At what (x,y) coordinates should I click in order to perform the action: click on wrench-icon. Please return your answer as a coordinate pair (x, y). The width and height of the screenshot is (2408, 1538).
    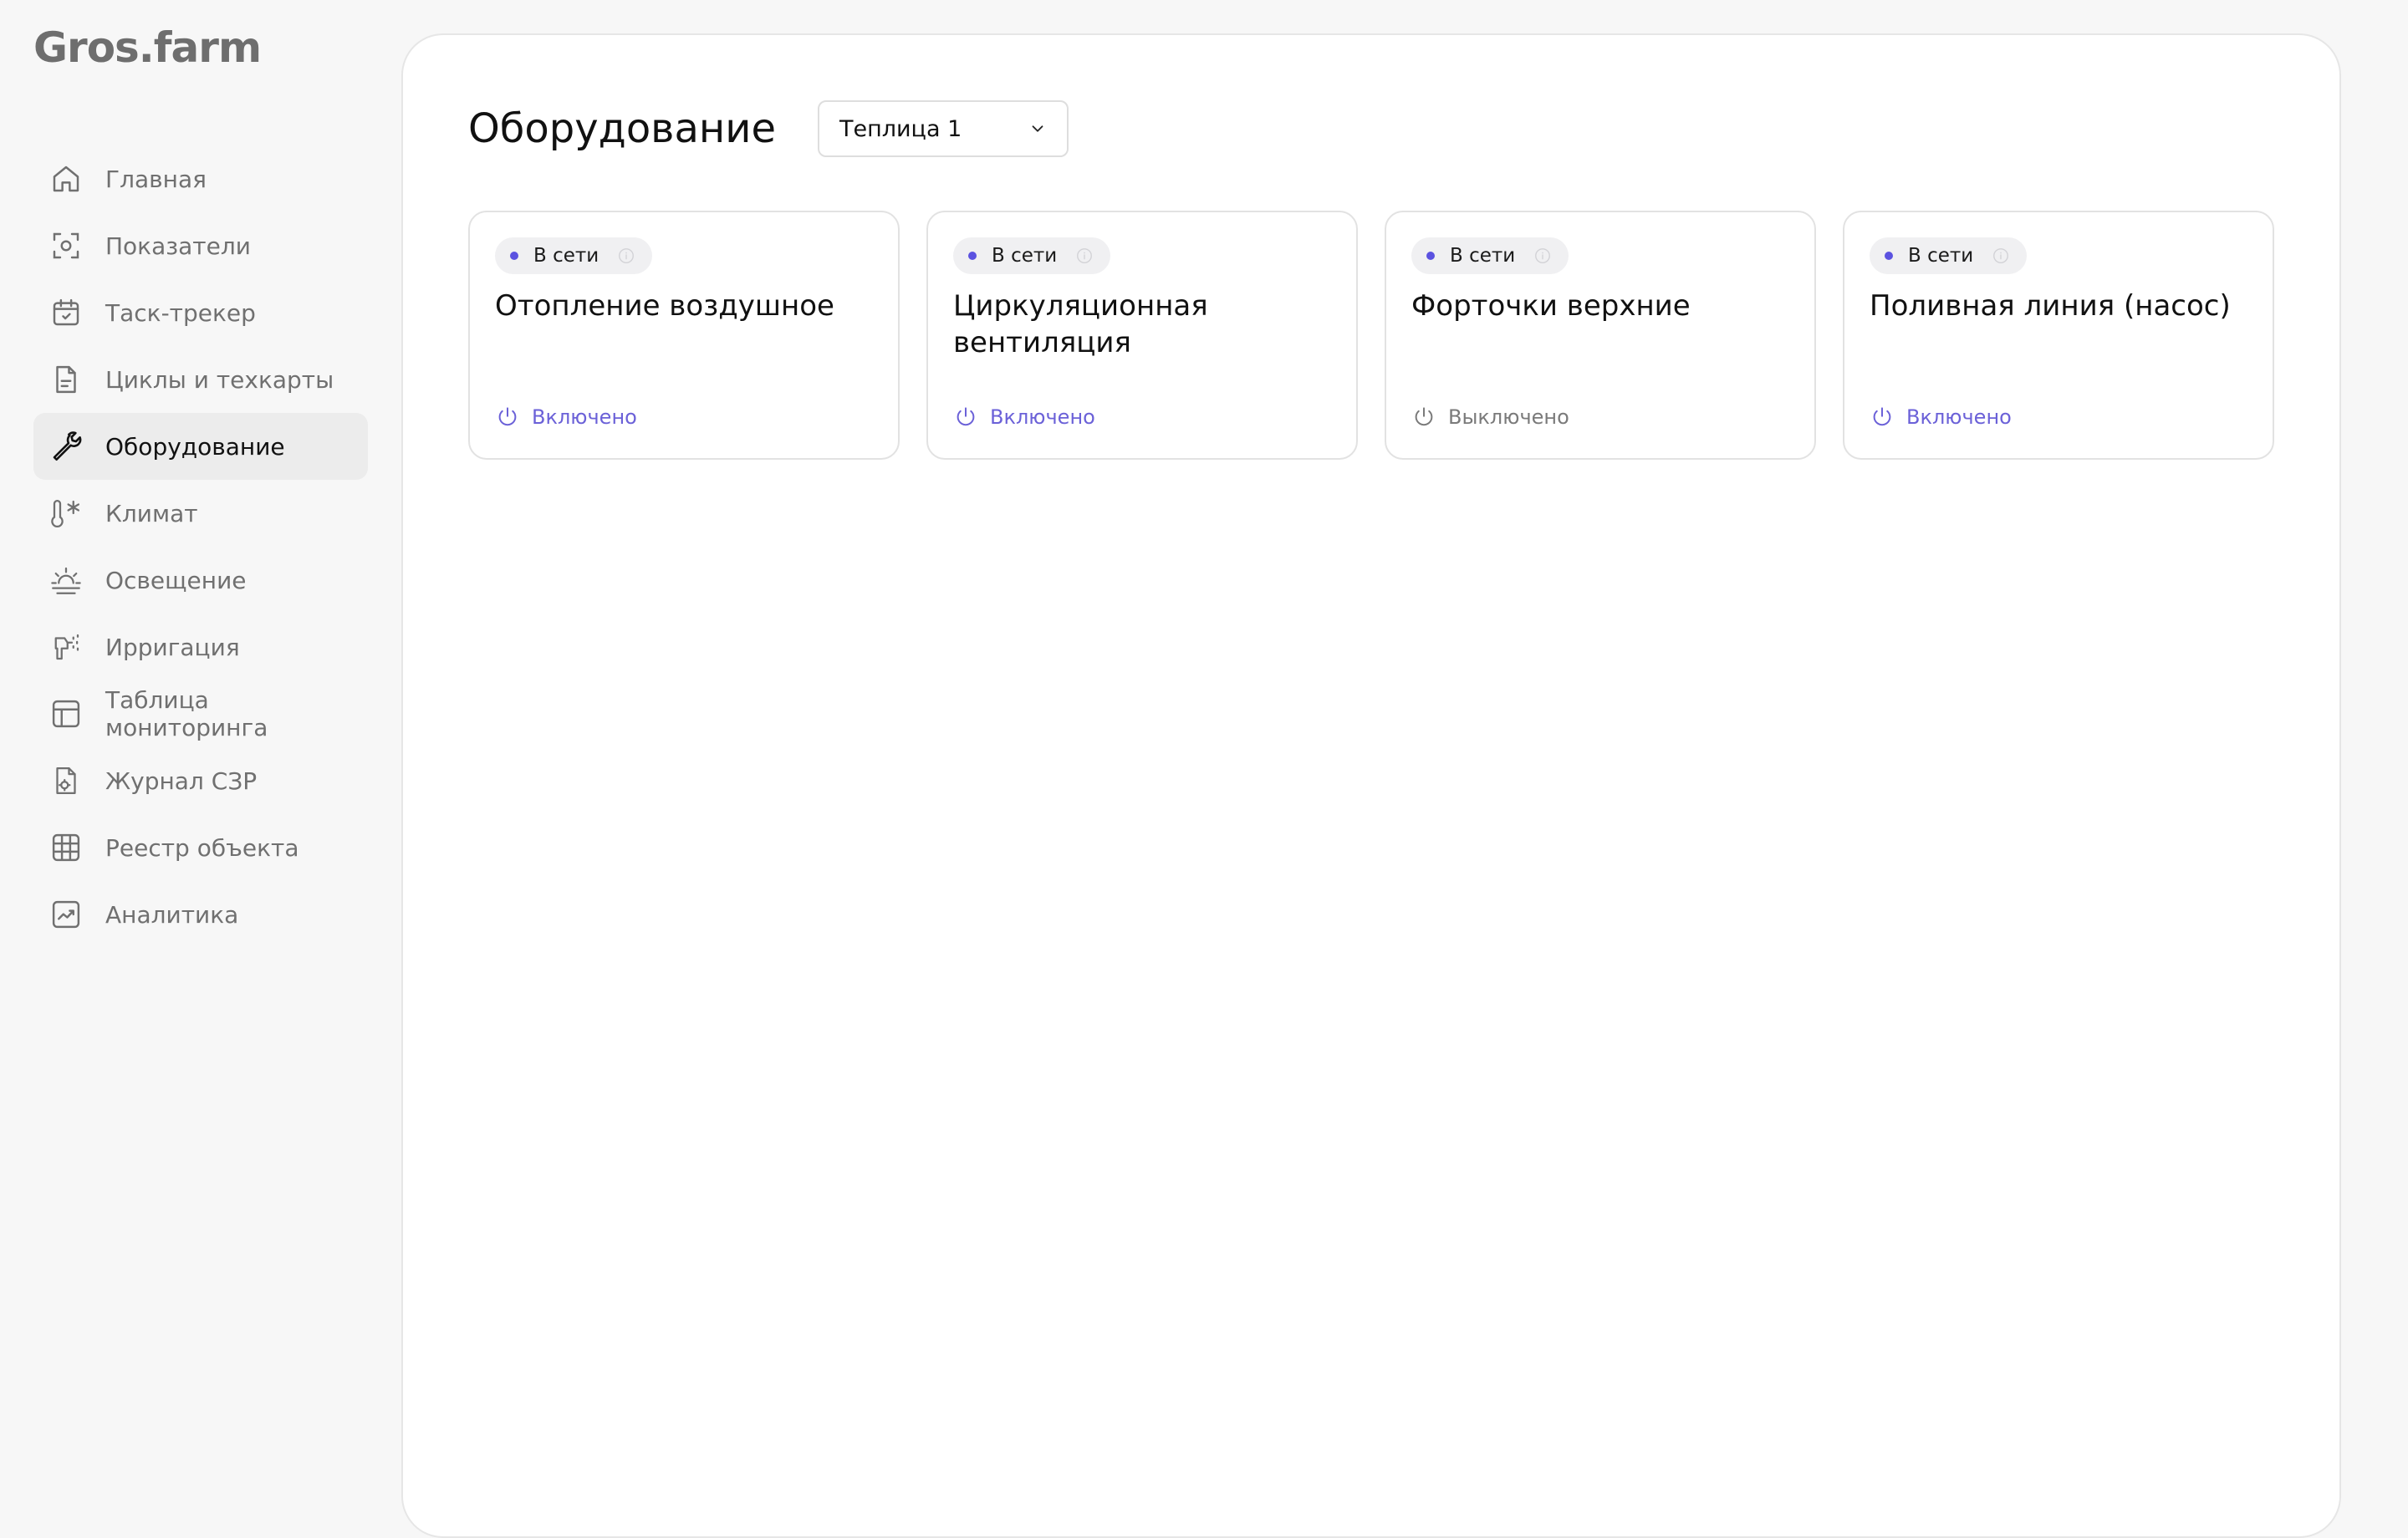
    Looking at the image, I should click on (66, 447).